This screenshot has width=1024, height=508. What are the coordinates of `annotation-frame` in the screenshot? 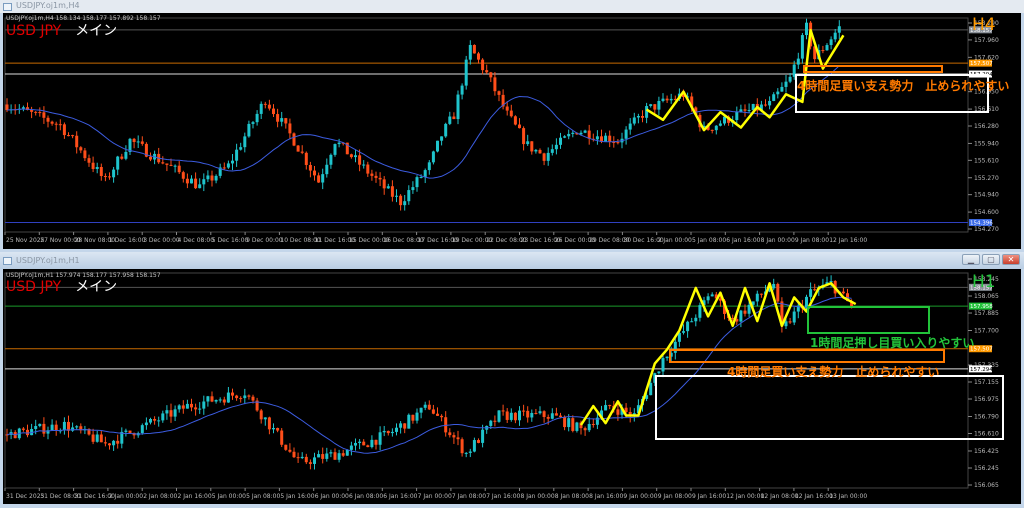 It's located at (829, 407).